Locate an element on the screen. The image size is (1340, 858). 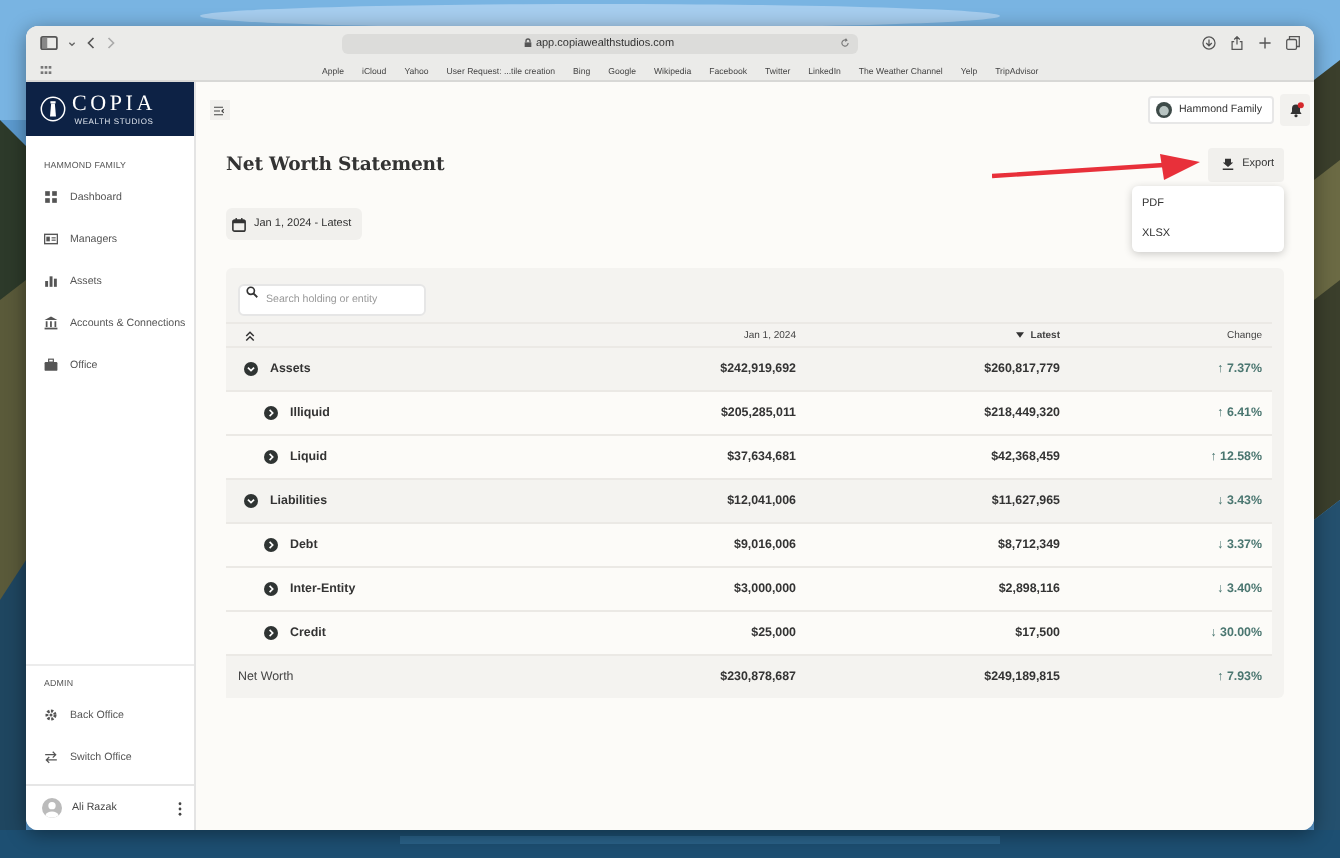
briefcase-icon is located at coordinates (51, 365).